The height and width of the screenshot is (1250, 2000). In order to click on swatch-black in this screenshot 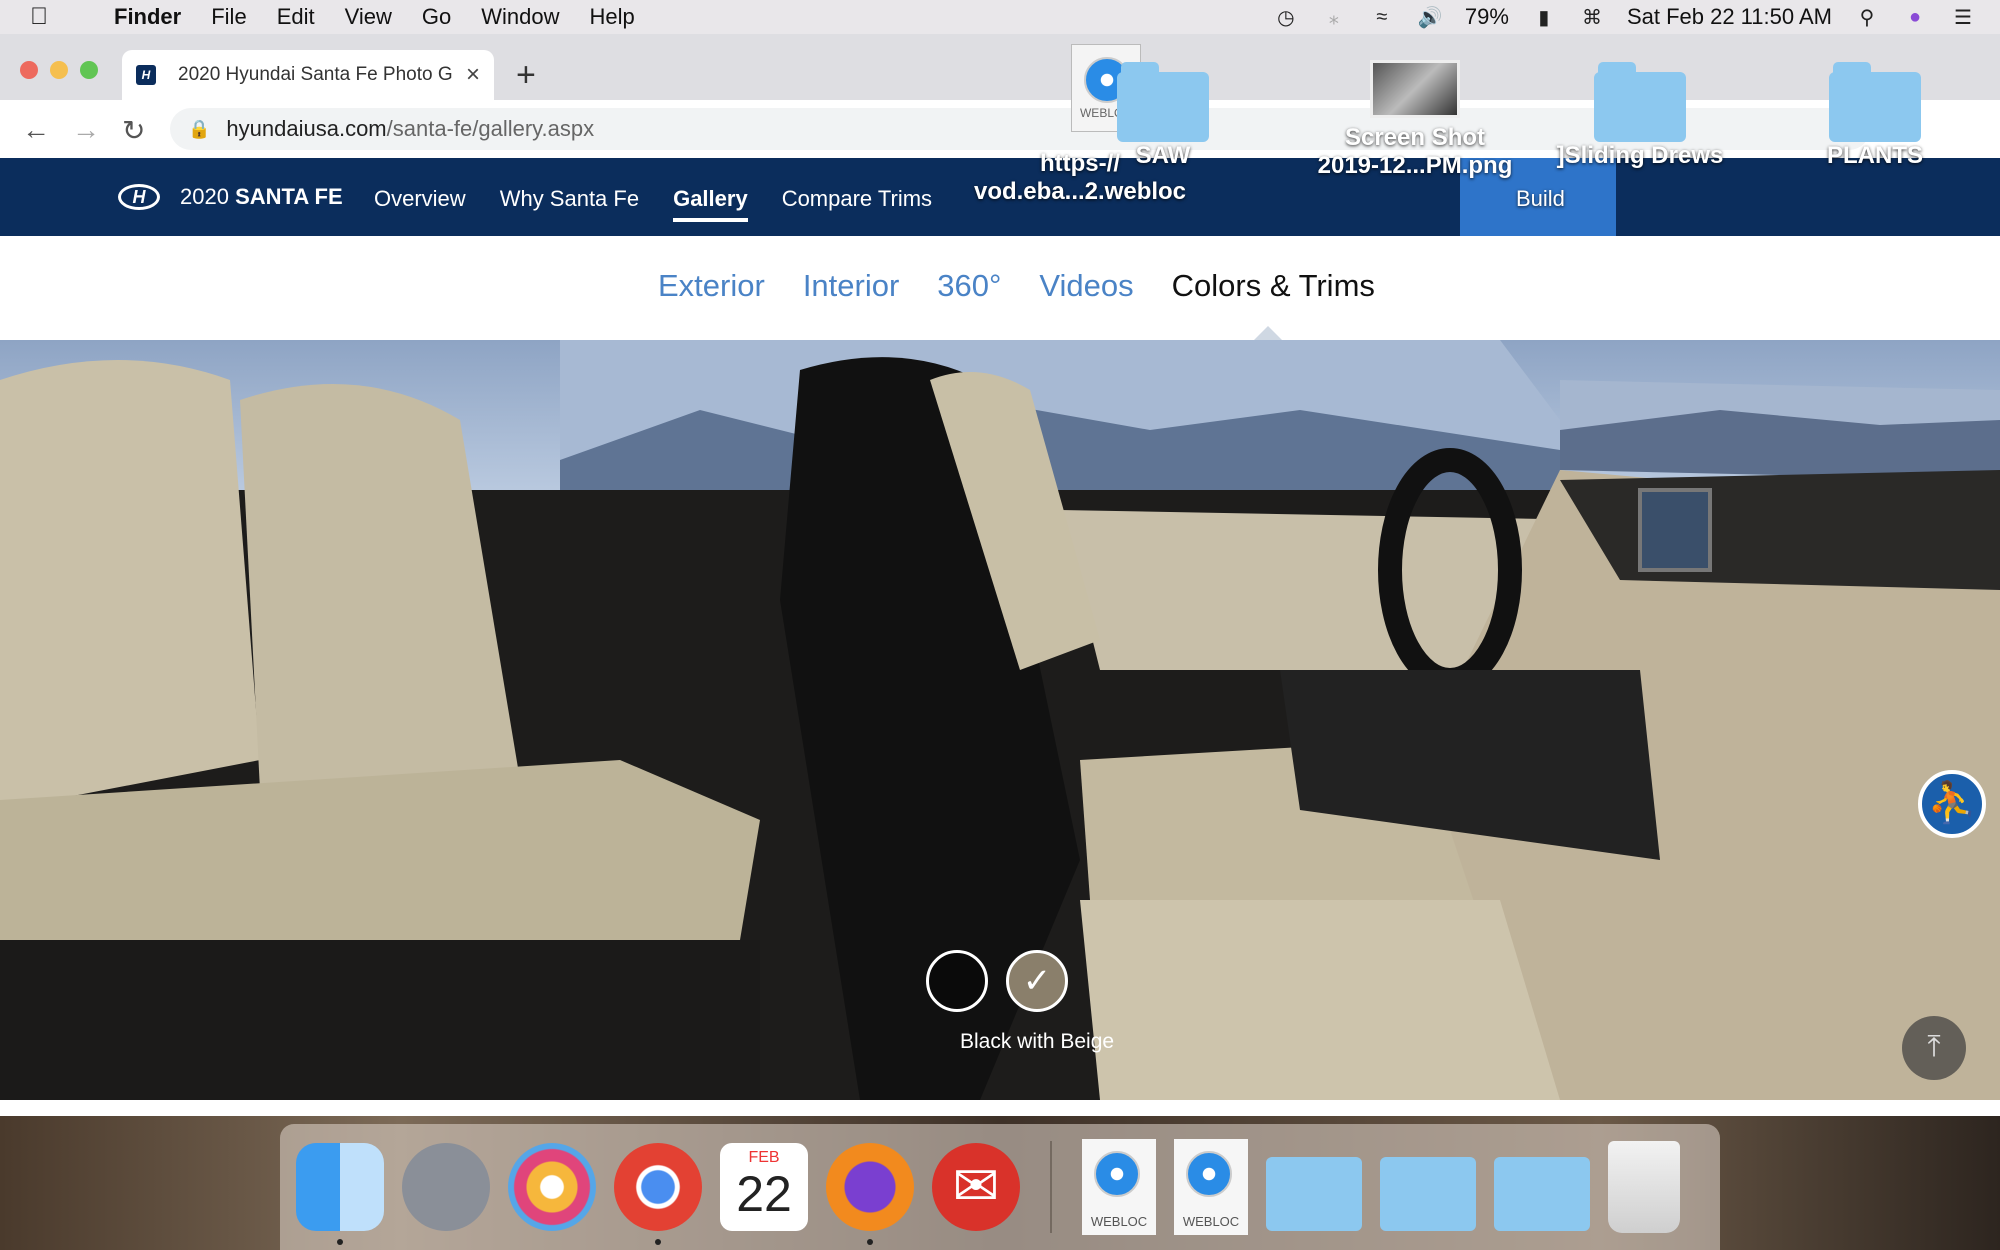, I will do `click(957, 981)`.